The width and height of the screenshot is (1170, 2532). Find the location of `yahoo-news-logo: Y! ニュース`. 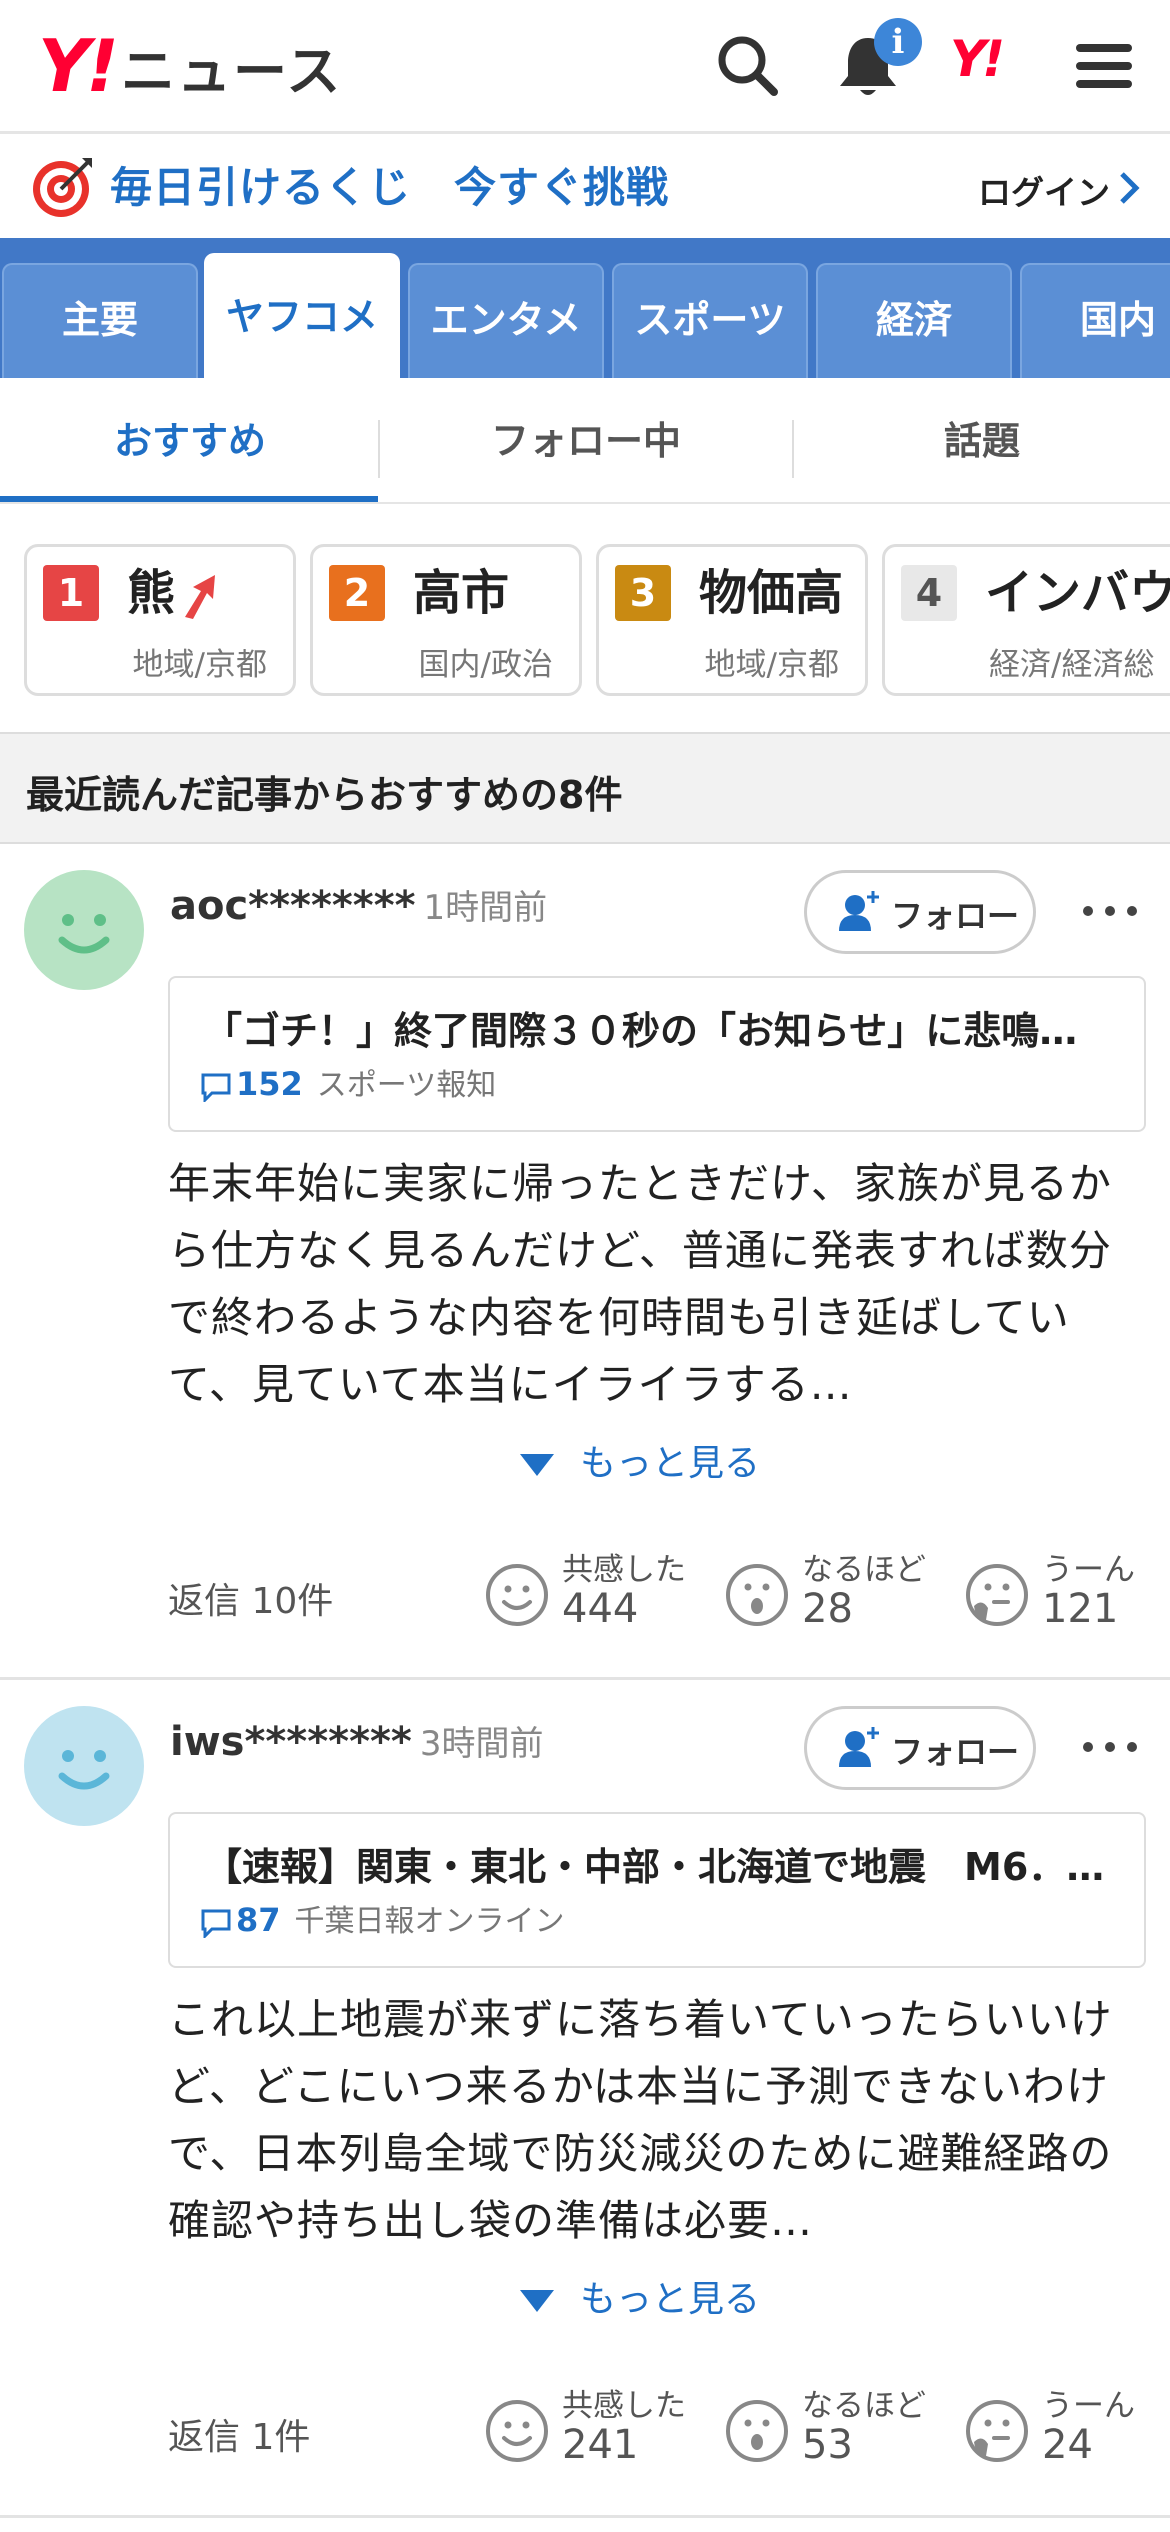

yahoo-news-logo: Y! ニュース is located at coordinates (190, 66).